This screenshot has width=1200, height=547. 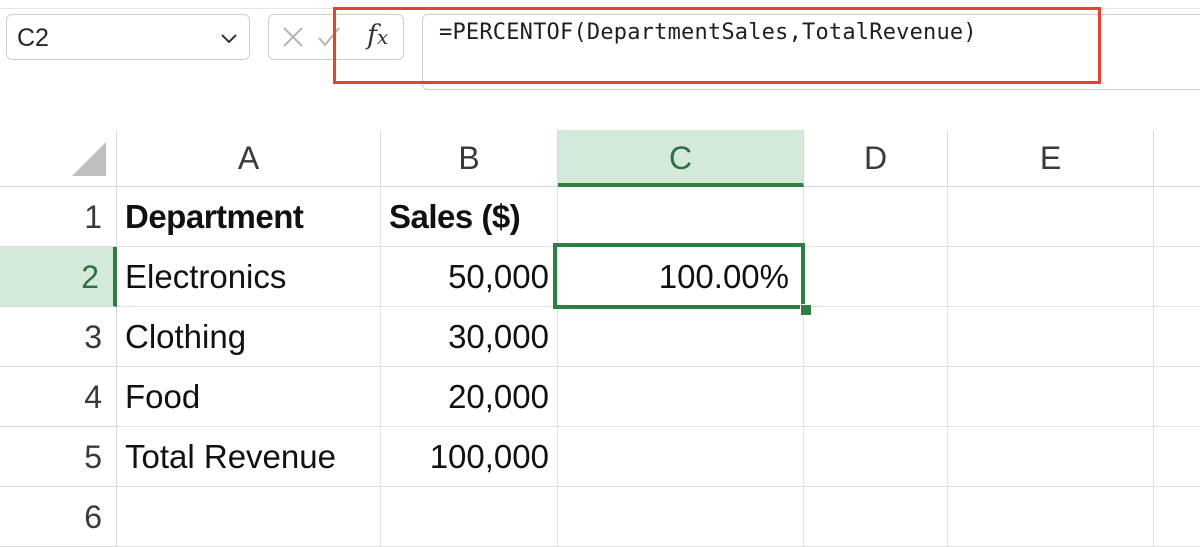 I want to click on cell-d6, so click(x=876, y=517).